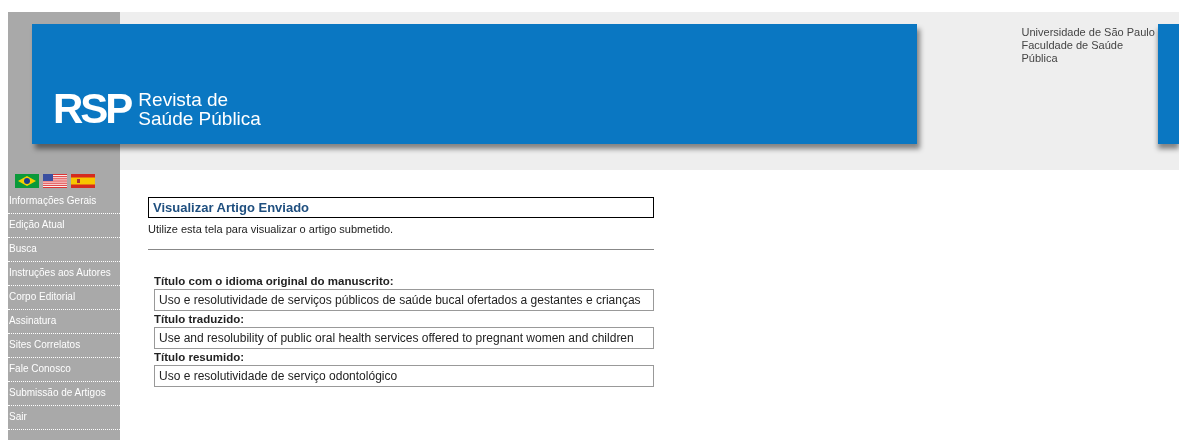 The height and width of the screenshot is (447, 1179). I want to click on sidebar-link: Busca, so click(64, 250).